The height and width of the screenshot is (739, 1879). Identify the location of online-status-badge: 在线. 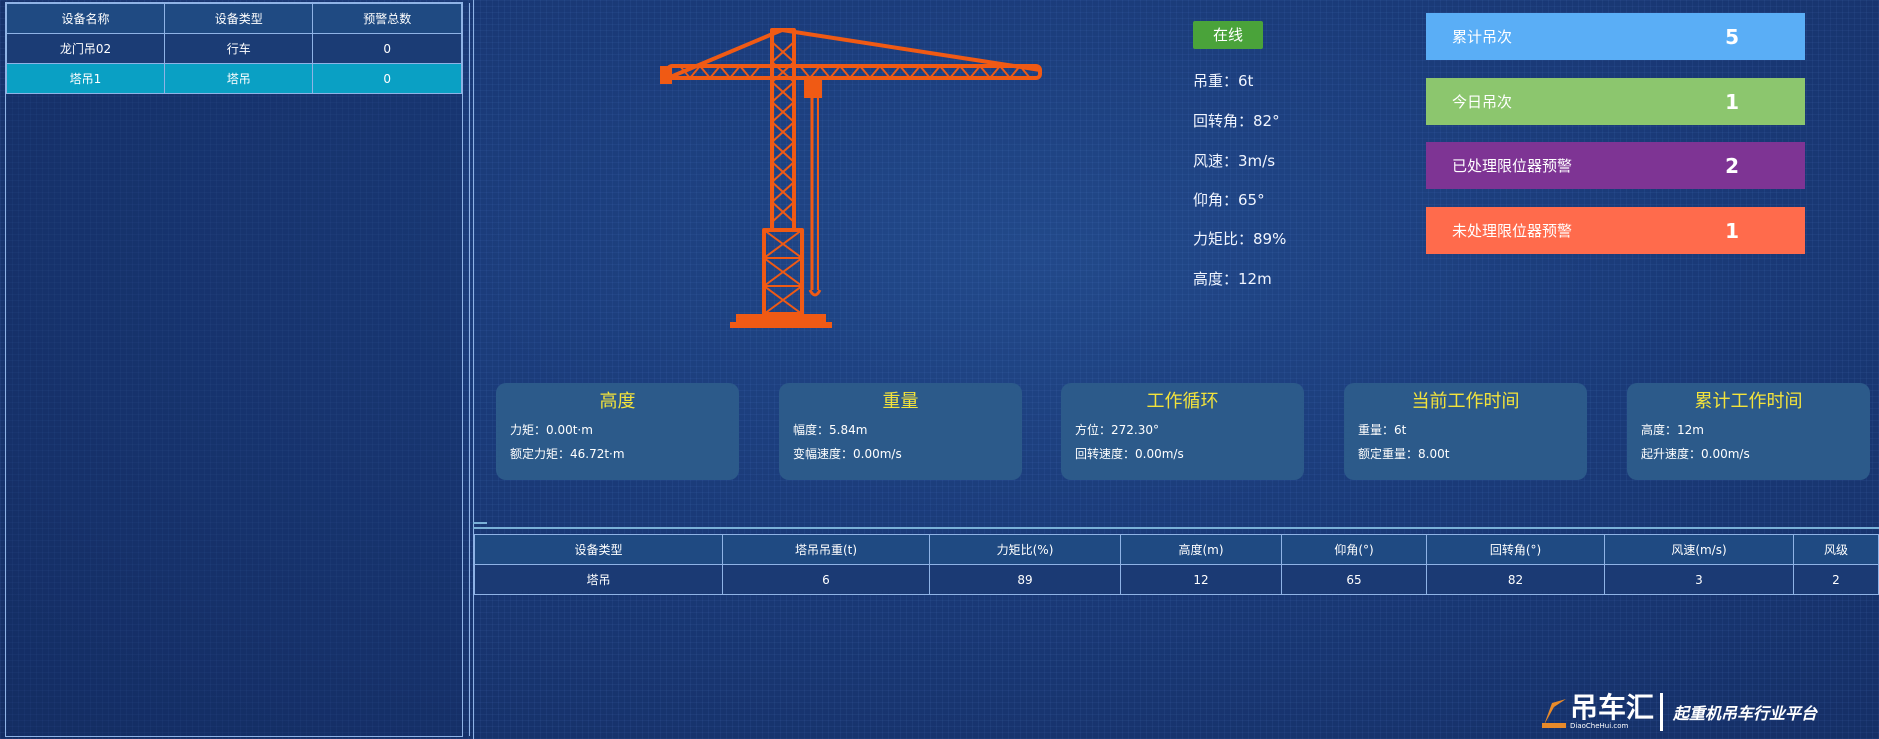
(1228, 35).